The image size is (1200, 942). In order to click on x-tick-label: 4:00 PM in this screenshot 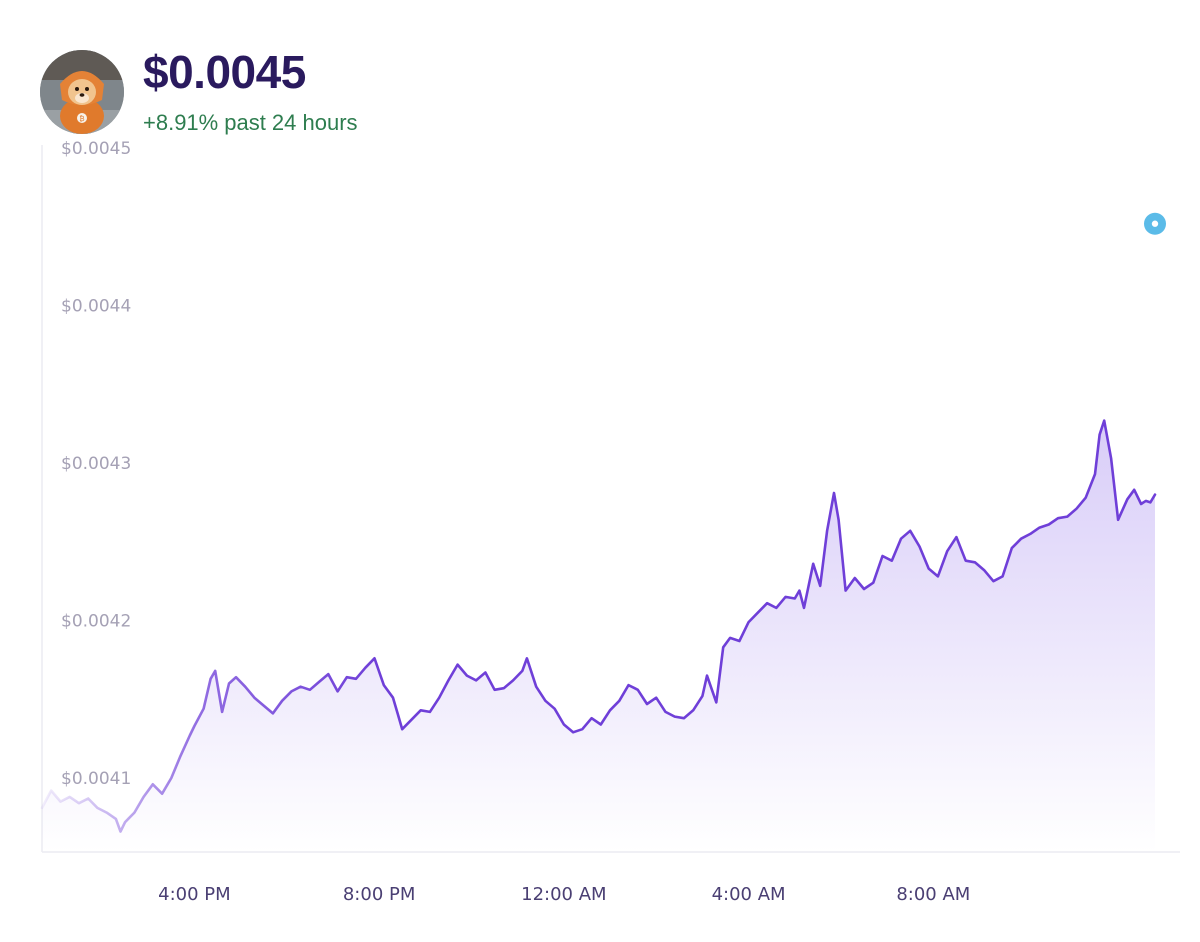, I will do `click(194, 894)`.